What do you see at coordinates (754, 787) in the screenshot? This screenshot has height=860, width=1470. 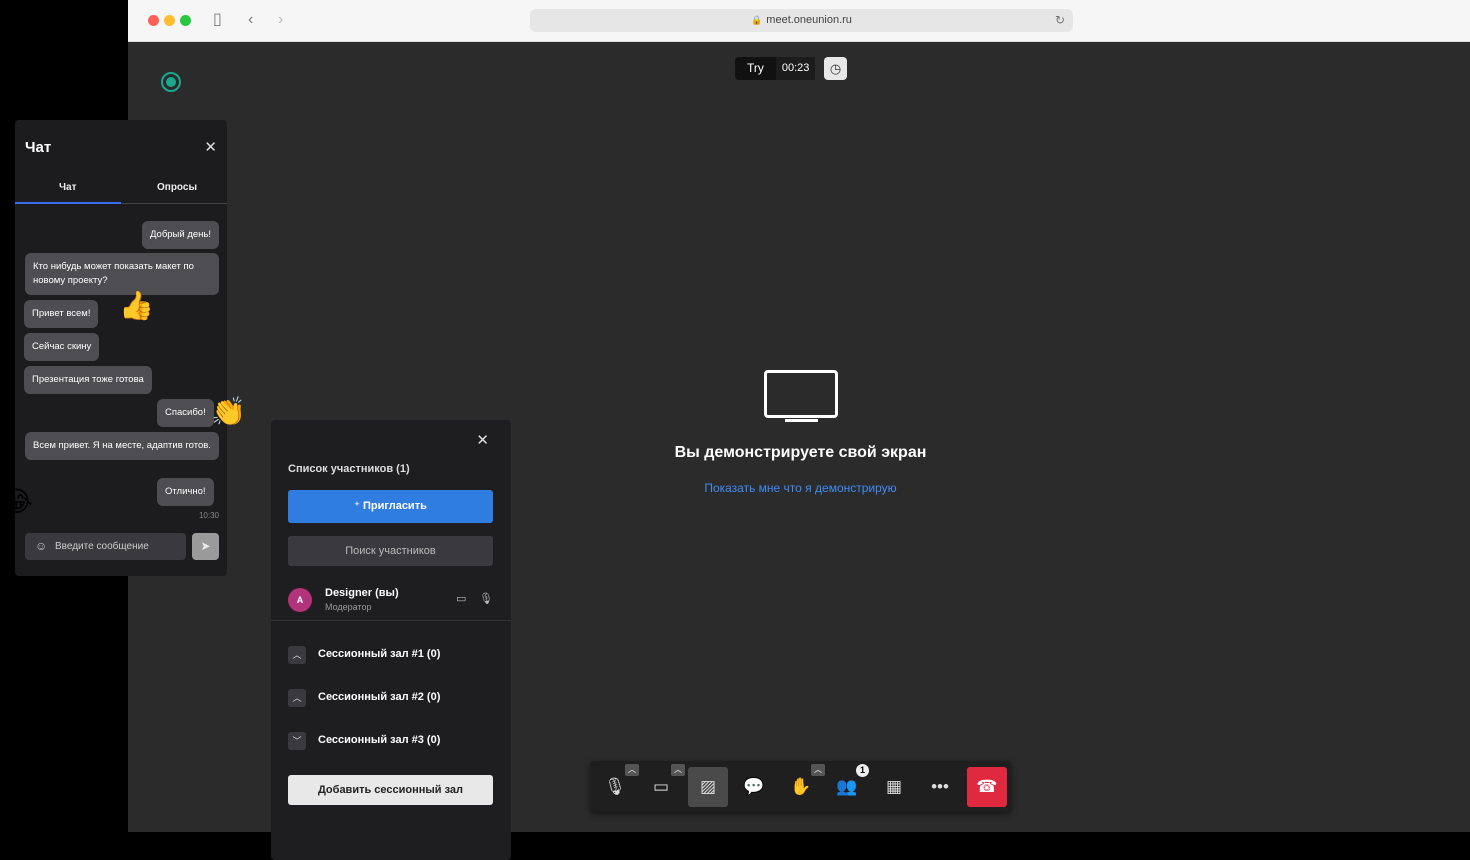 I see `chat-icon: 💬` at bounding box center [754, 787].